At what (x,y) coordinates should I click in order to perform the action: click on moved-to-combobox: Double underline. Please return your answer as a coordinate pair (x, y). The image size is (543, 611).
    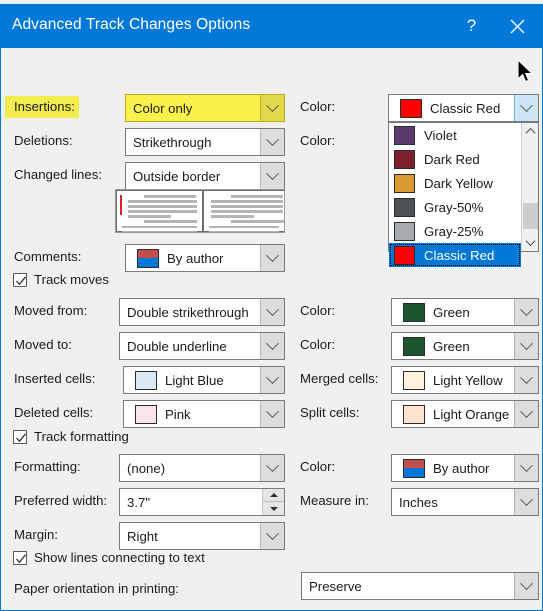
    Looking at the image, I should click on (202, 346).